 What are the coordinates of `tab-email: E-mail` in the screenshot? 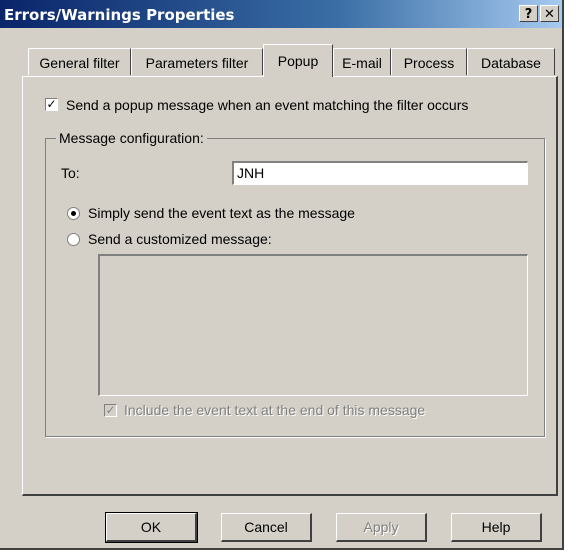 It's located at (362, 61).